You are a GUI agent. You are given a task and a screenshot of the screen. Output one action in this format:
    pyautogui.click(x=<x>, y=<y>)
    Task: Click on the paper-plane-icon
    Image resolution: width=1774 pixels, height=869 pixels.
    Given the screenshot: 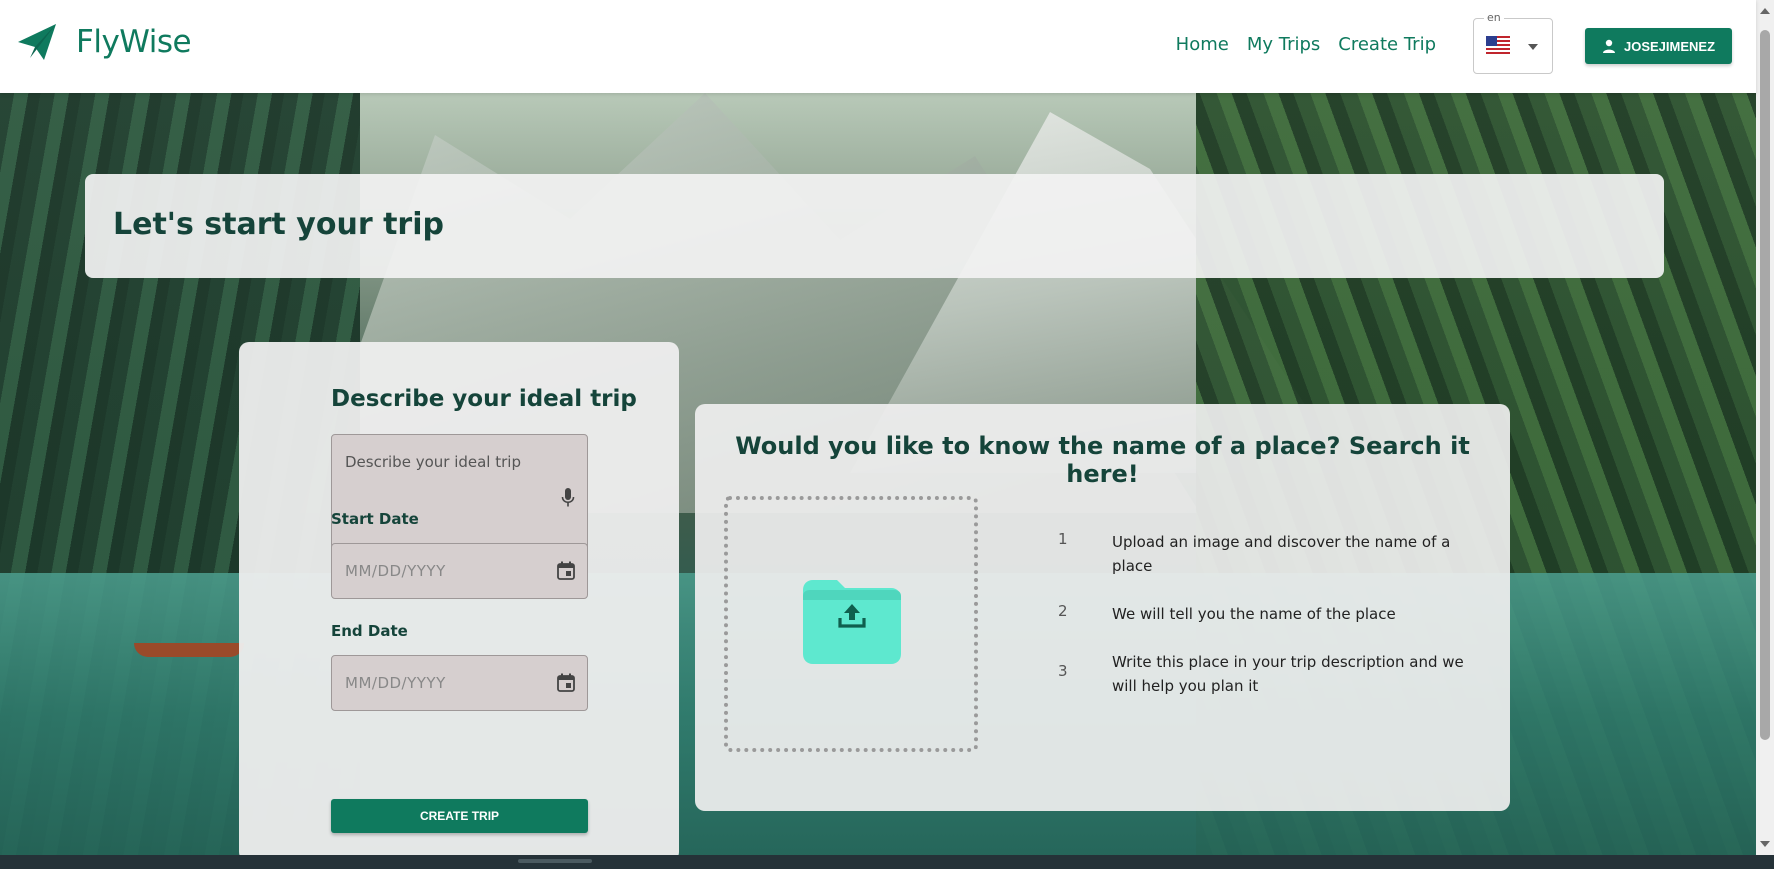 What is the action you would take?
    pyautogui.click(x=37, y=42)
    